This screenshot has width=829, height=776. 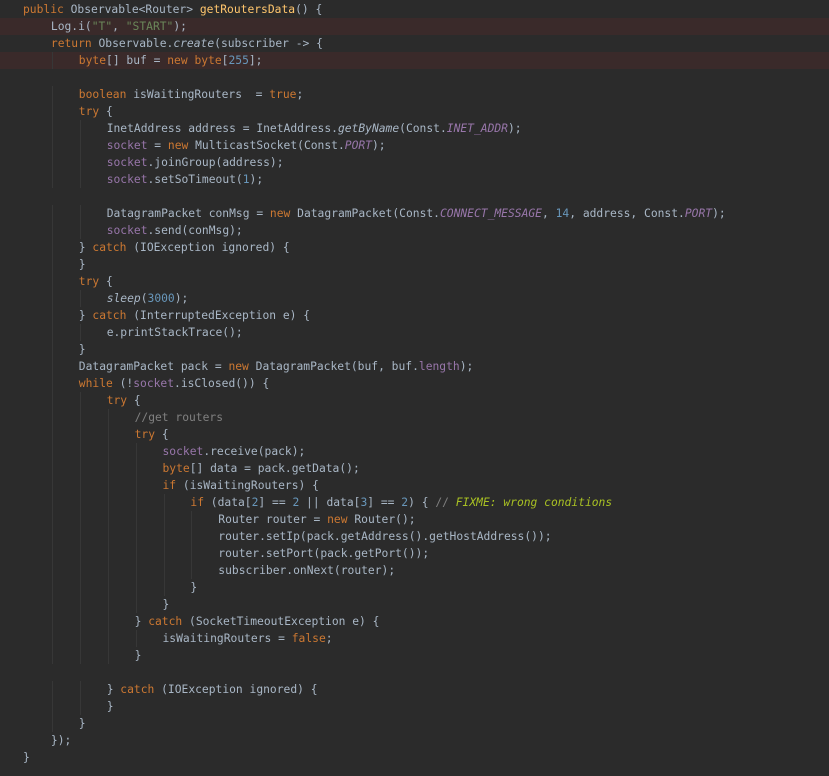 What do you see at coordinates (337, 366) in the screenshot?
I see `code-token: DatagramPacket(buf, buf.` at bounding box center [337, 366].